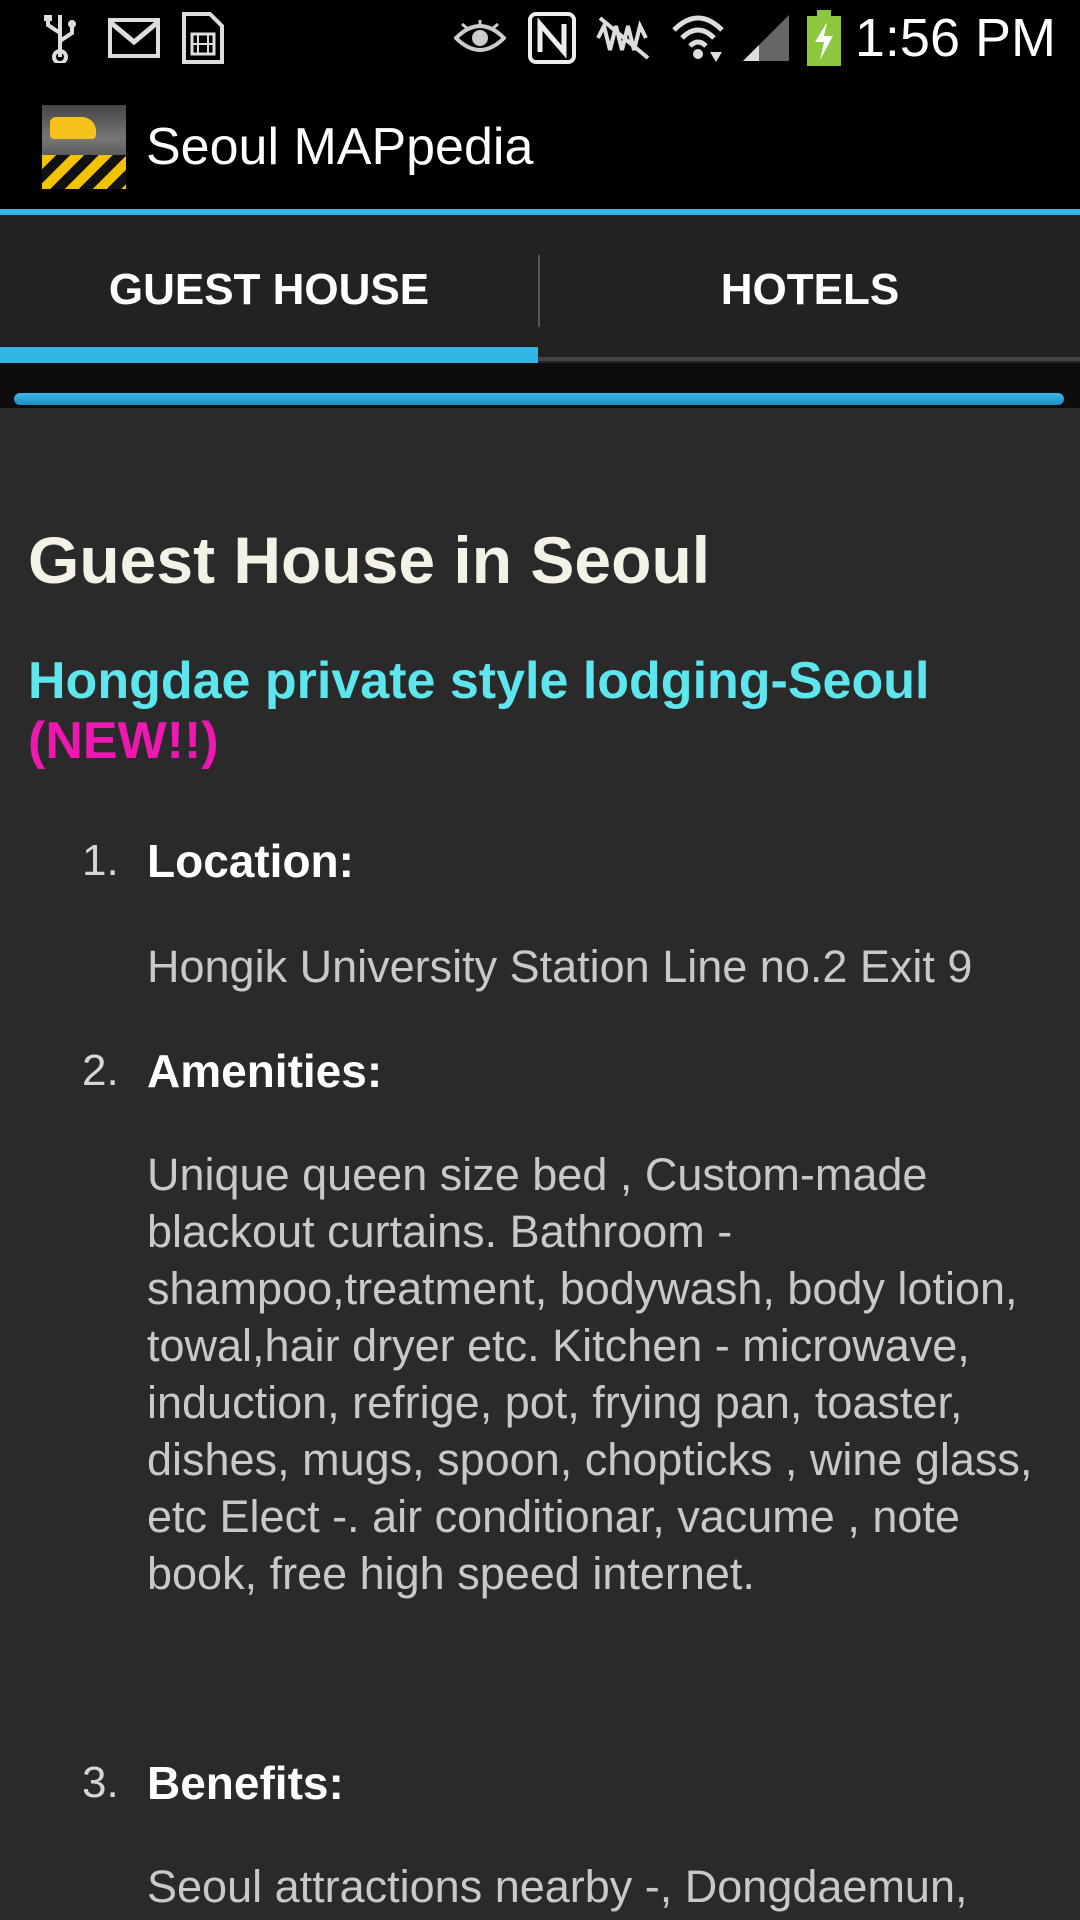 Image resolution: width=1080 pixels, height=1920 pixels. I want to click on list-item-heading-amenities: Amenities:, so click(265, 1071).